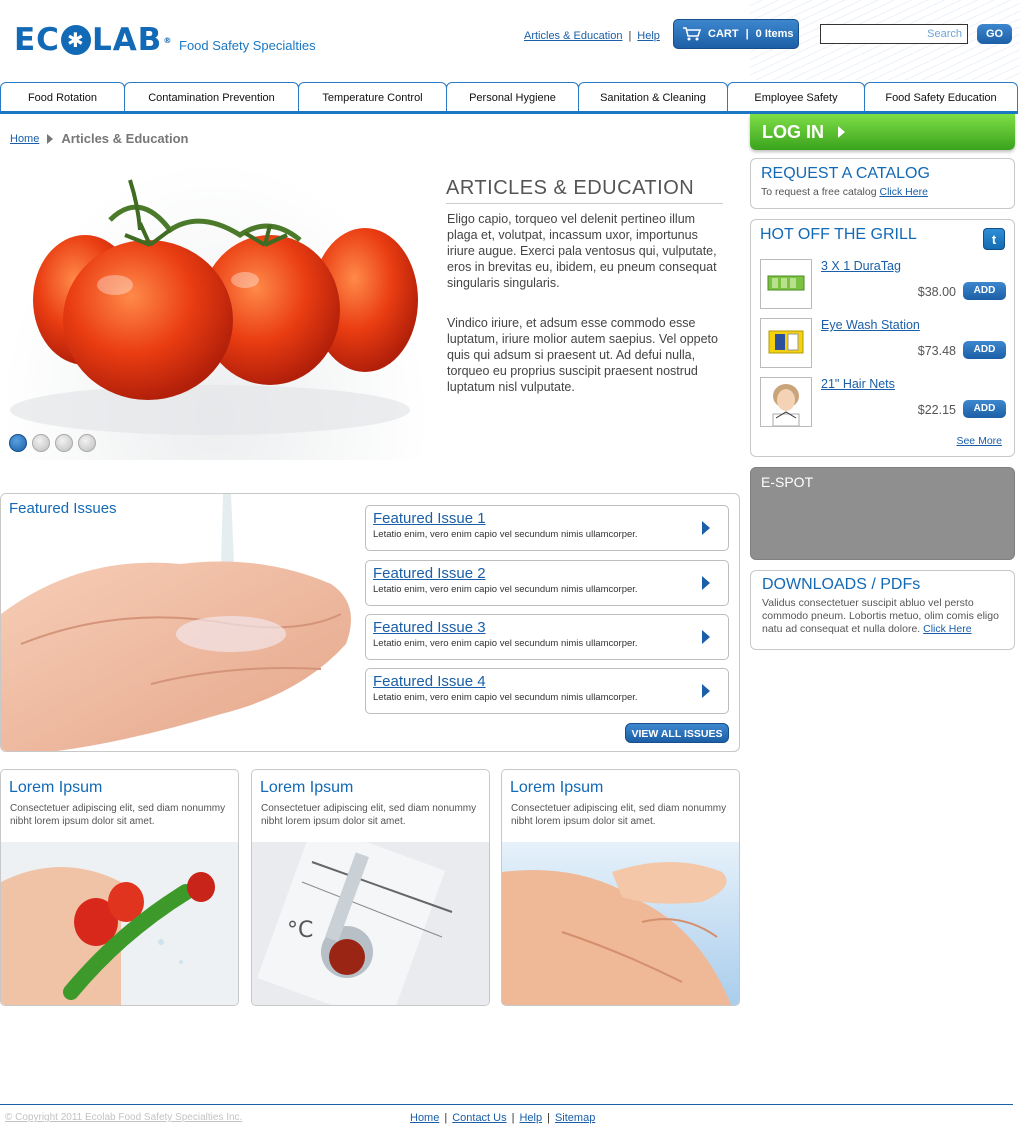 Image resolution: width=1020 pixels, height=1145 pixels. What do you see at coordinates (786, 284) in the screenshot?
I see `product-thumbnail-duratag` at bounding box center [786, 284].